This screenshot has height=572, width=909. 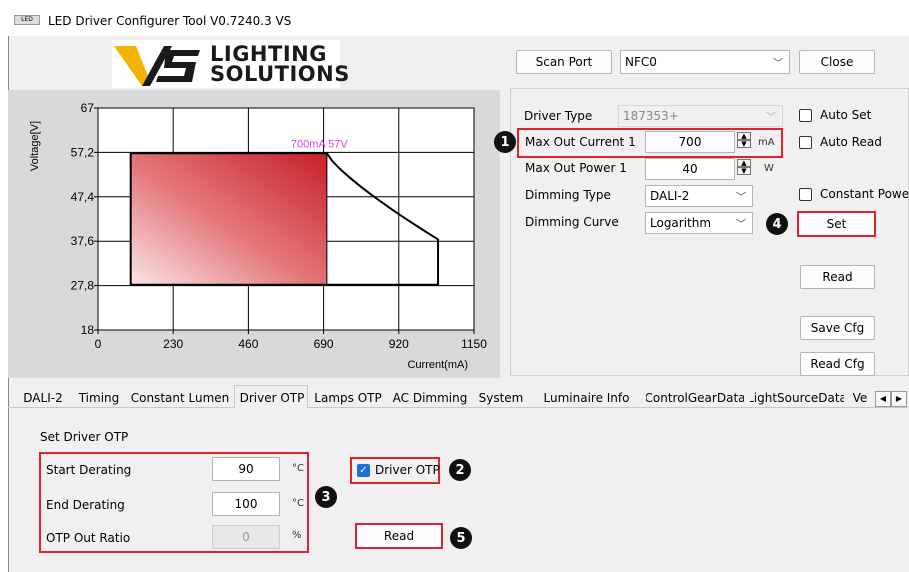 I want to click on port-select-value: NFC0, so click(x=641, y=62).